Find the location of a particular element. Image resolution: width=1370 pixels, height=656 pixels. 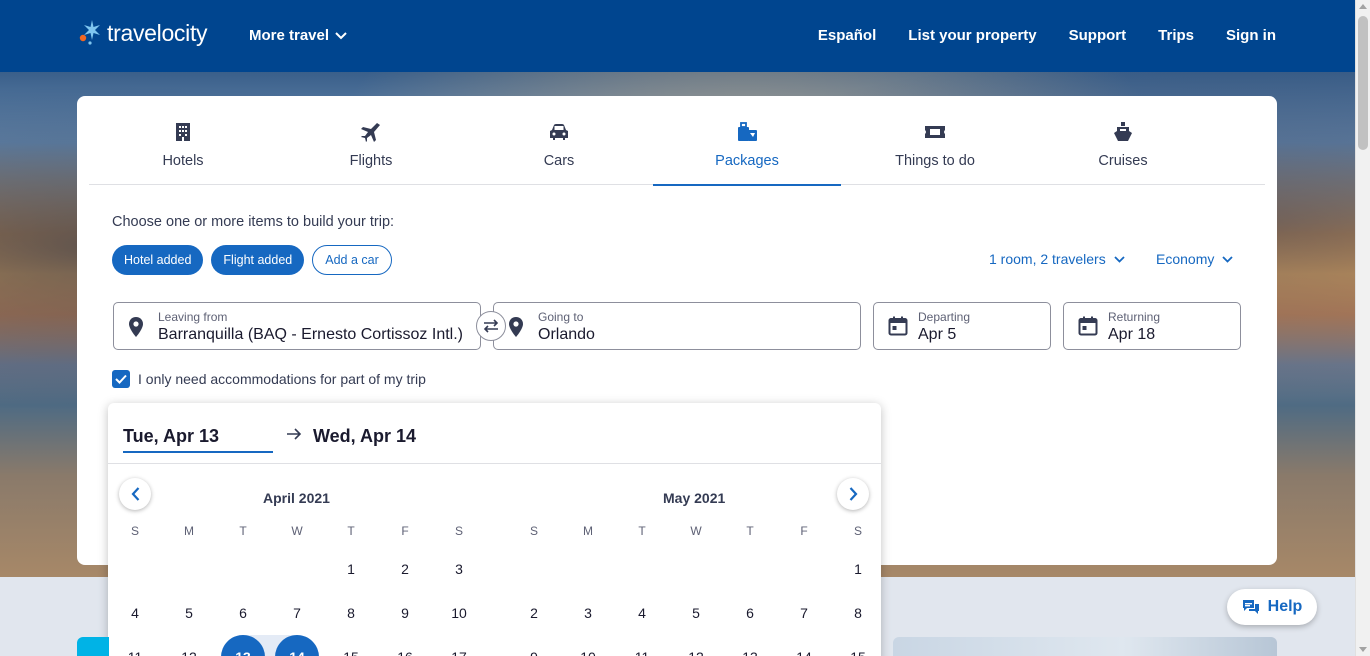

going-to-value: Orlando is located at coordinates (566, 334).